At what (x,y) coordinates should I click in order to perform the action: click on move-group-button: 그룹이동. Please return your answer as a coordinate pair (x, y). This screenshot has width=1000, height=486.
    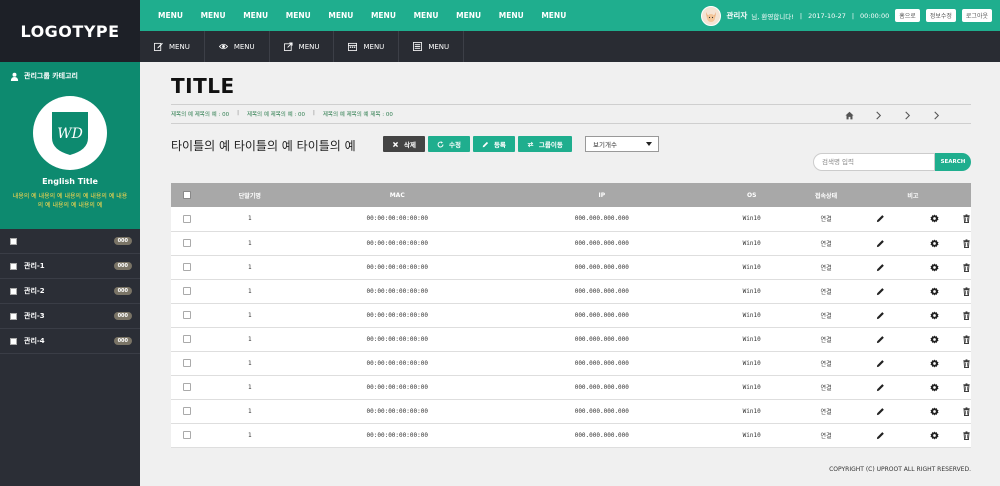
    Looking at the image, I should click on (544, 144).